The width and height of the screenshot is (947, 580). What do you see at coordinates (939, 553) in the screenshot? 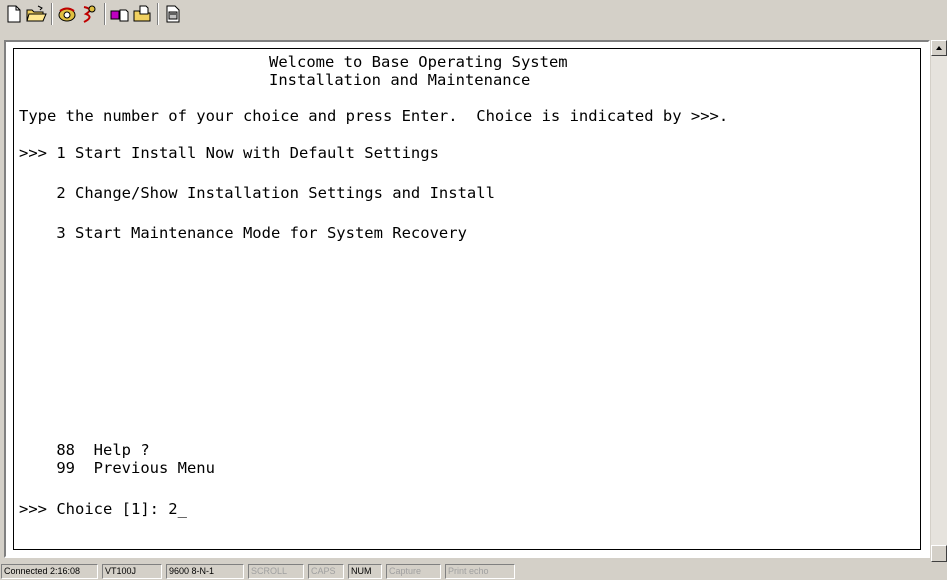
I see `scrollbar-thumb` at bounding box center [939, 553].